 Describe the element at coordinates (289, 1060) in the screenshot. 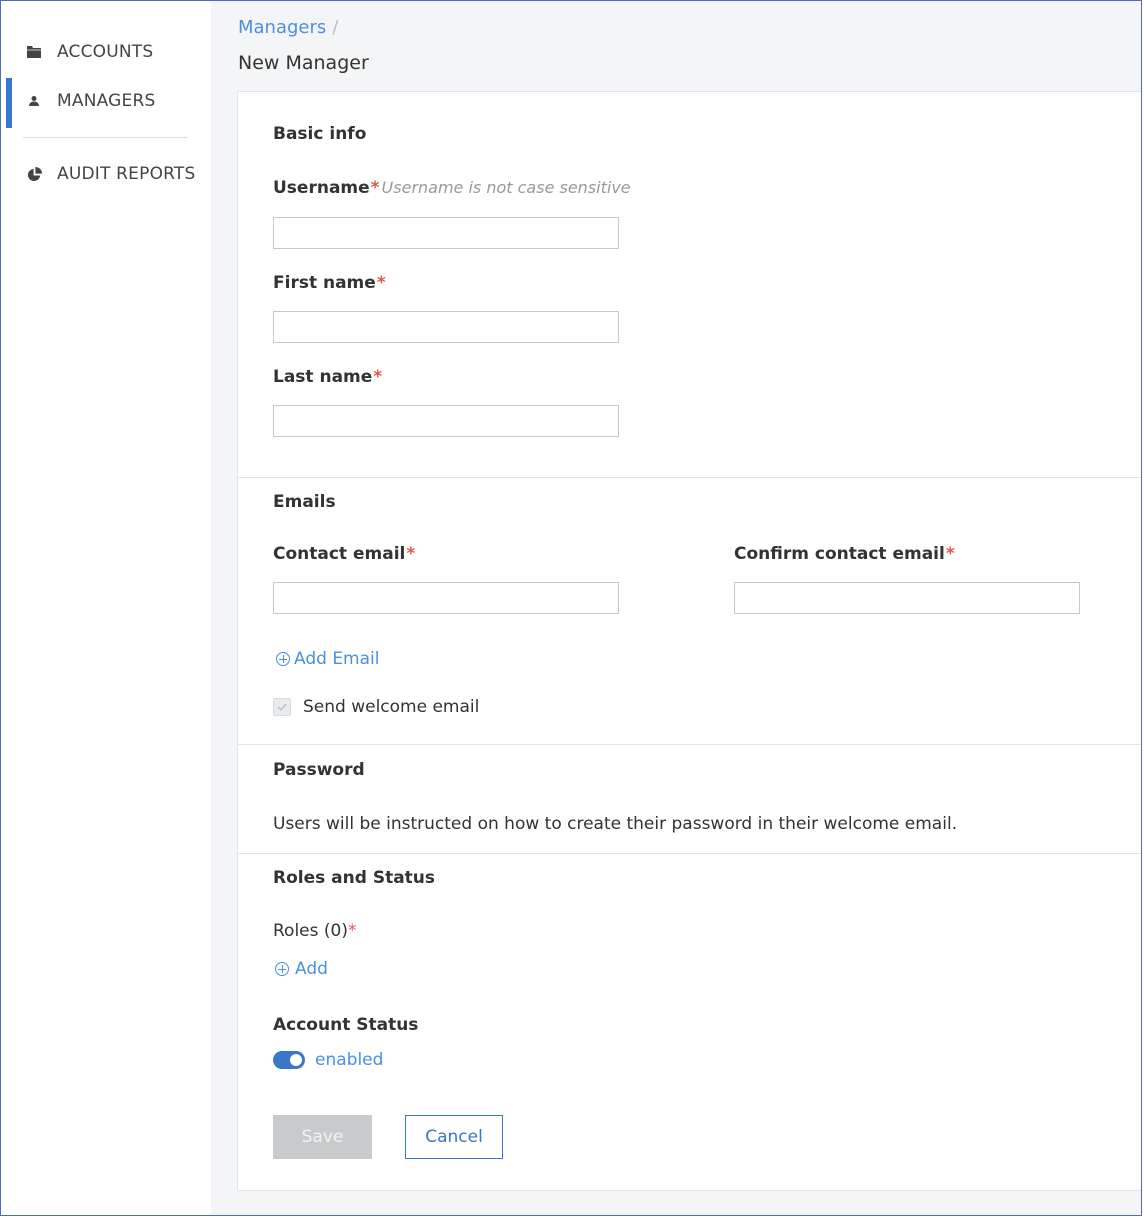

I see `account-status-toggle` at that location.